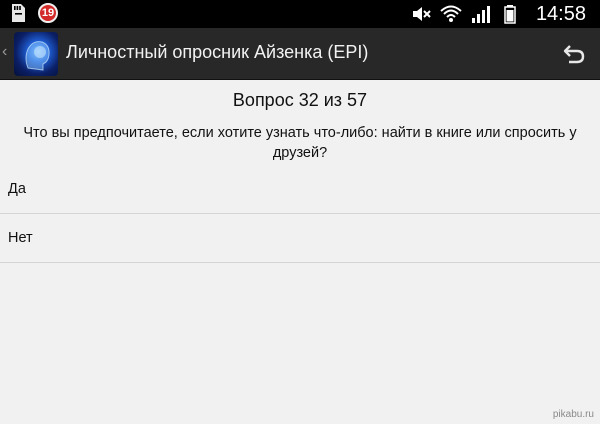 Image resolution: width=600 pixels, height=424 pixels. Describe the element at coordinates (300, 14) in the screenshot. I see `status-bar: 19 14:58` at that location.